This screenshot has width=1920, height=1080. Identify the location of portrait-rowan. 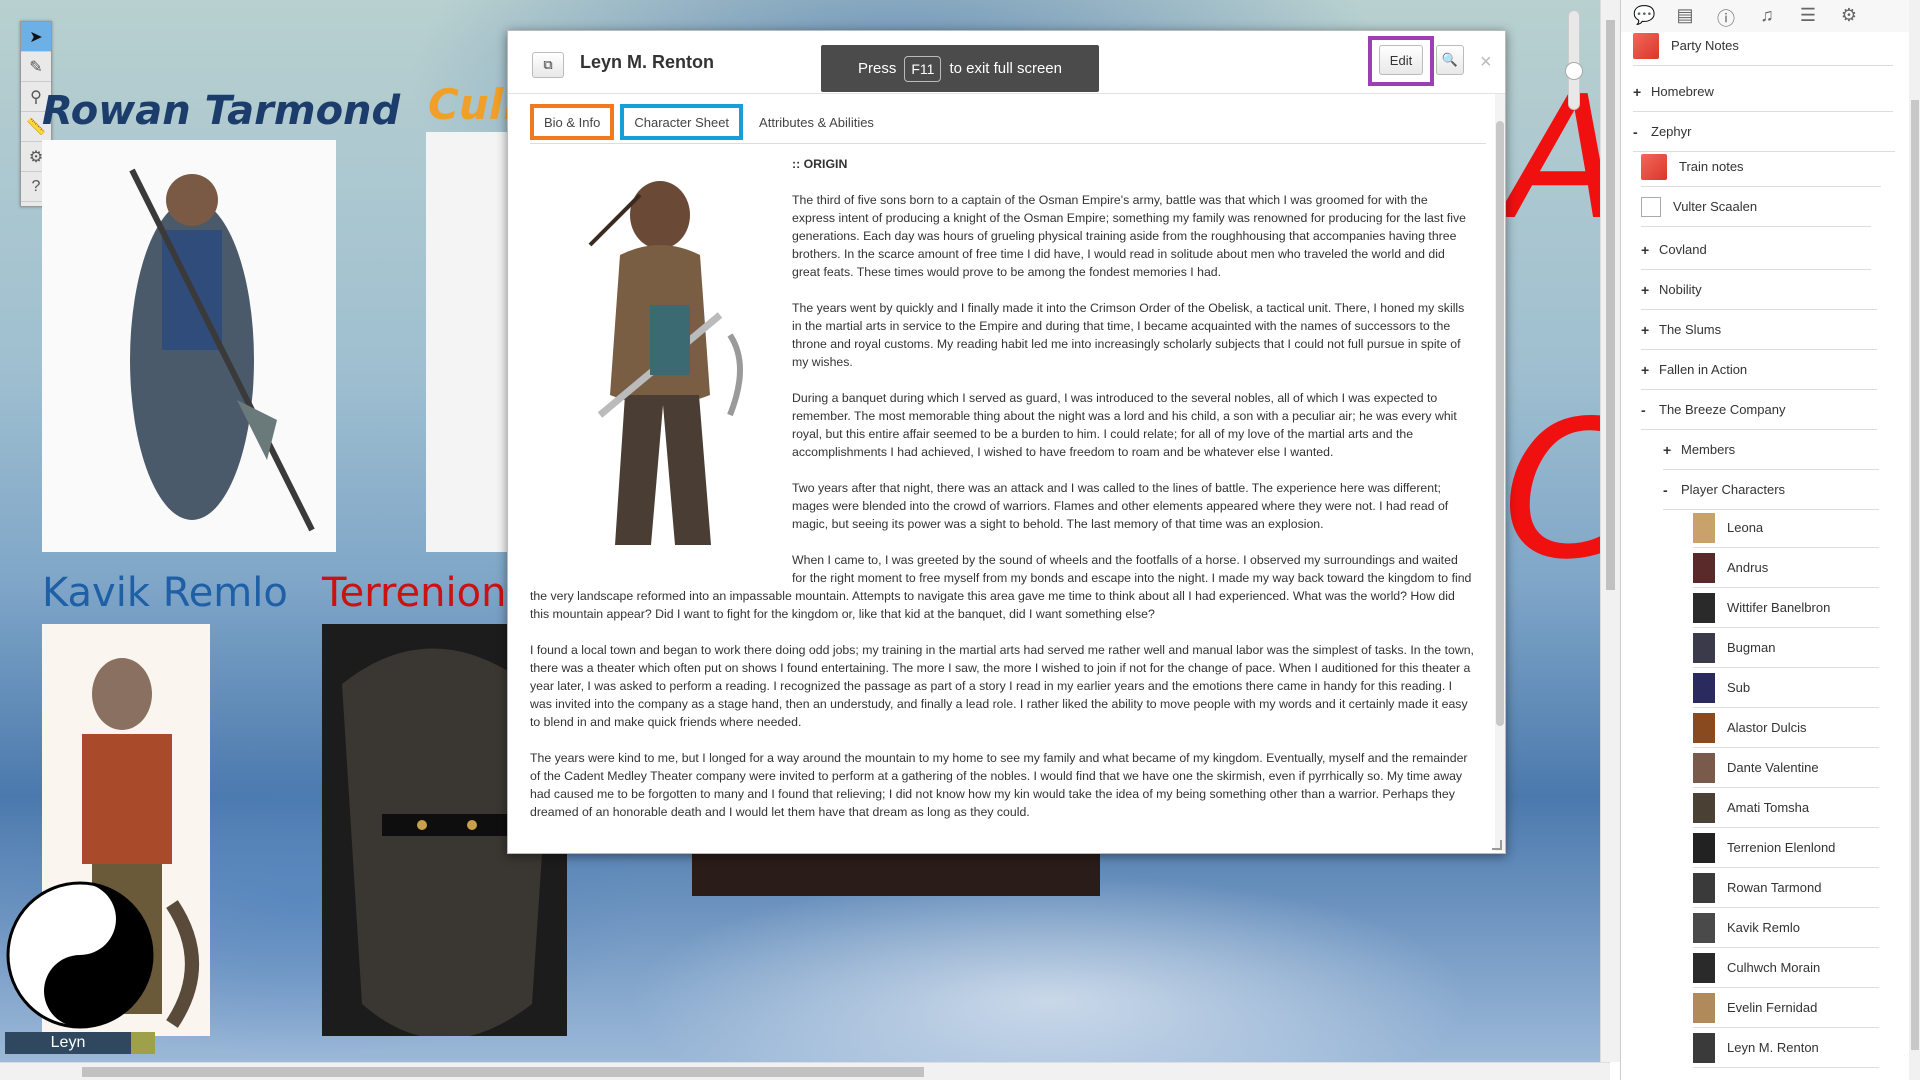
(189, 346).